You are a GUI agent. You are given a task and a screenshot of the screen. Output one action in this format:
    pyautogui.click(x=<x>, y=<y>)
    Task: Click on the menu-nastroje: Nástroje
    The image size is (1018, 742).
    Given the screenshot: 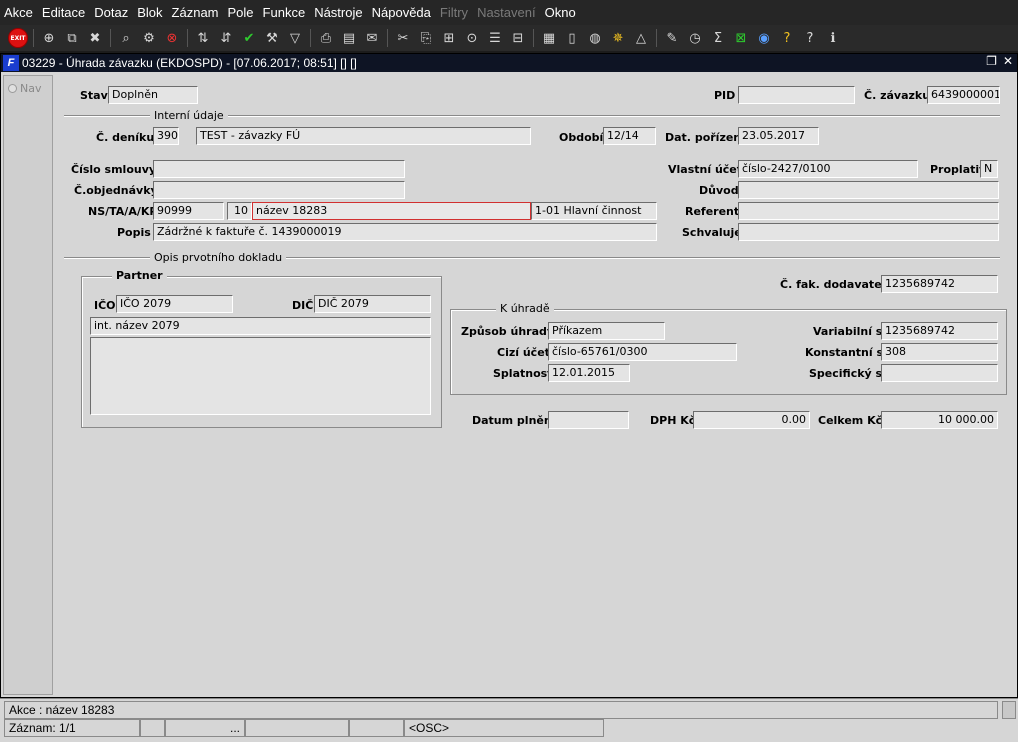 What is the action you would take?
    pyautogui.click(x=338, y=12)
    